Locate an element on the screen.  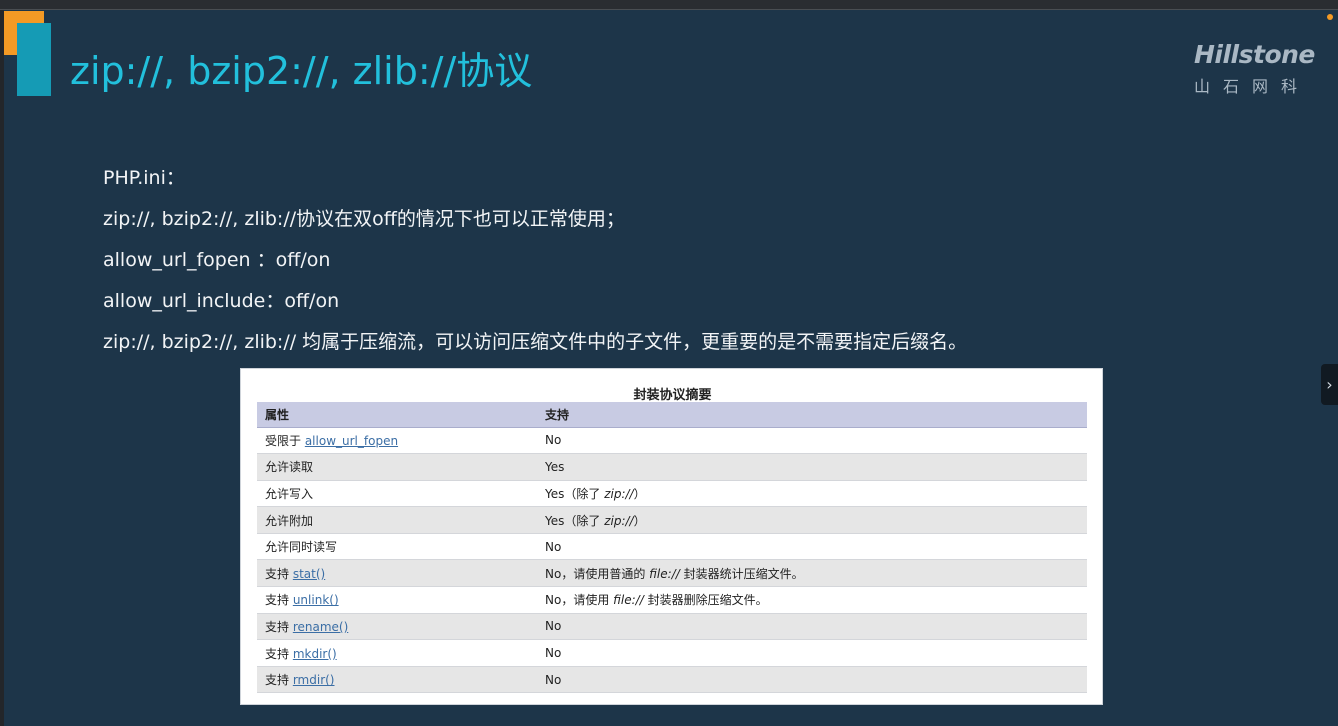
table-header-row: 属性 支持 is located at coordinates (672, 415).